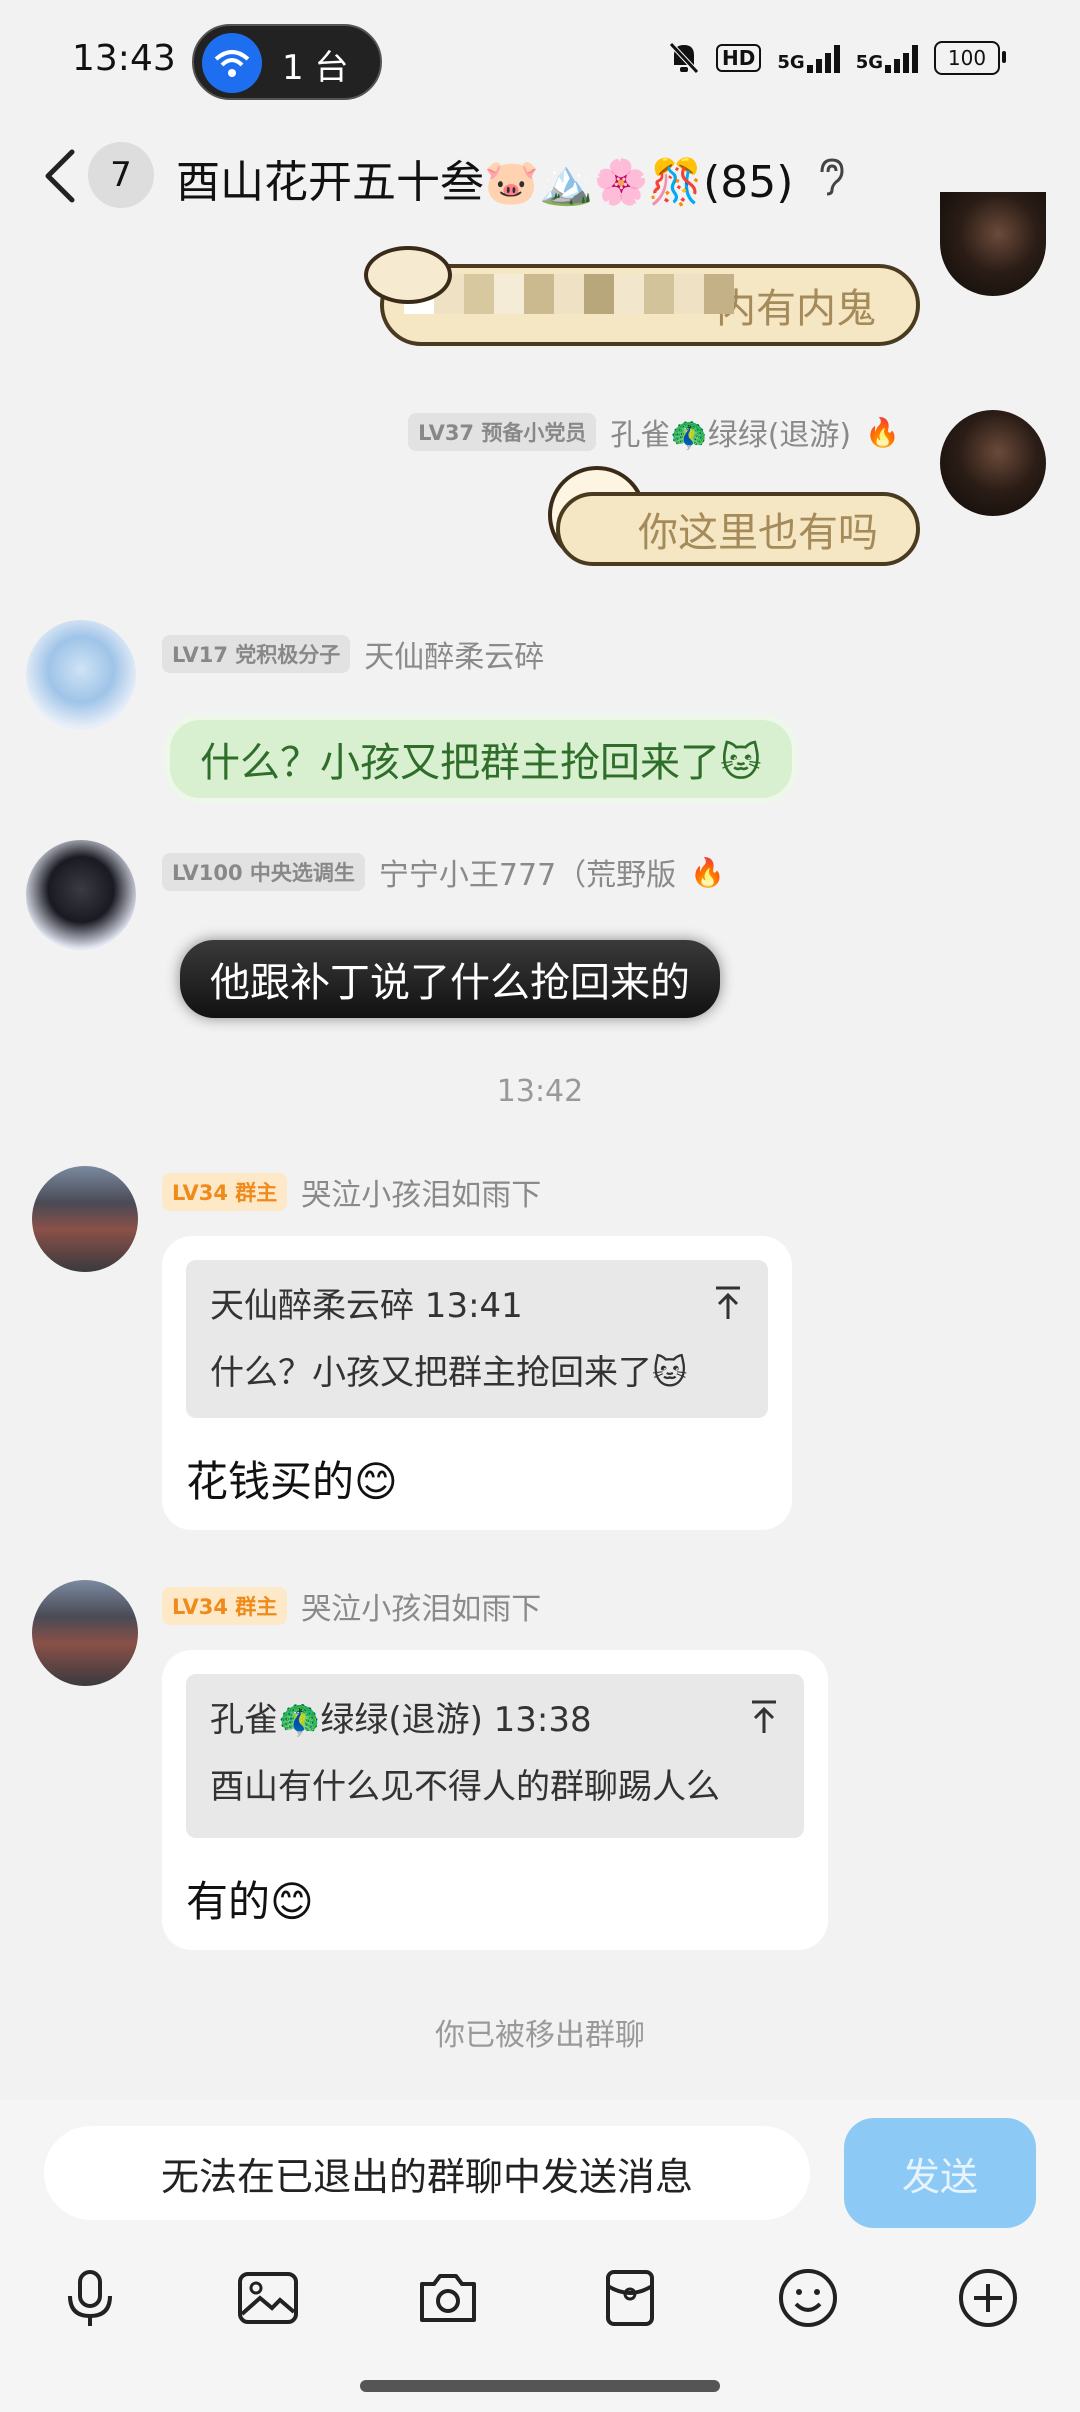 The image size is (1080, 2412). I want to click on sender-name: 天仙醉柔云碎, so click(454, 654).